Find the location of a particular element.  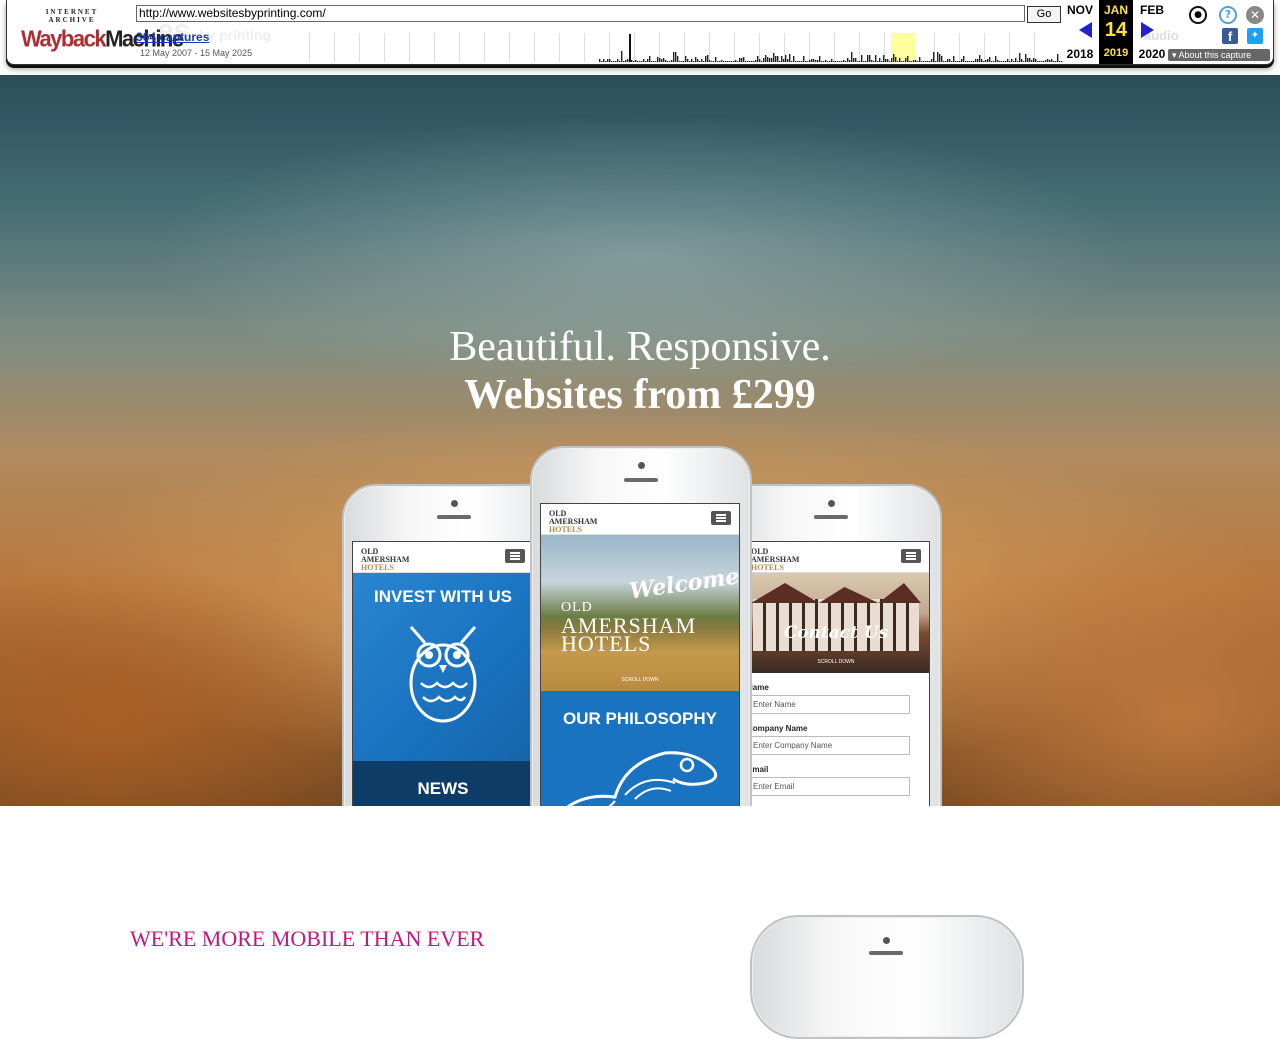

next-year-label: 2020 is located at coordinates (1152, 54).